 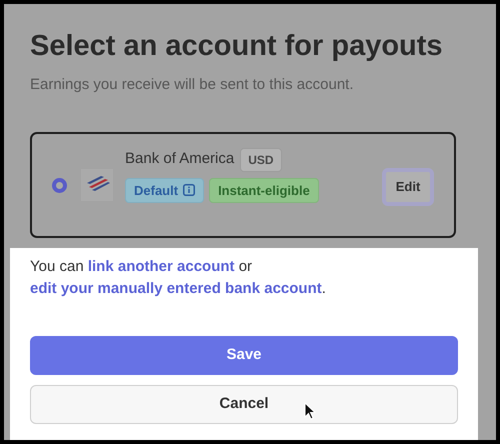 I want to click on cancel-button: Cancel, so click(x=244, y=404).